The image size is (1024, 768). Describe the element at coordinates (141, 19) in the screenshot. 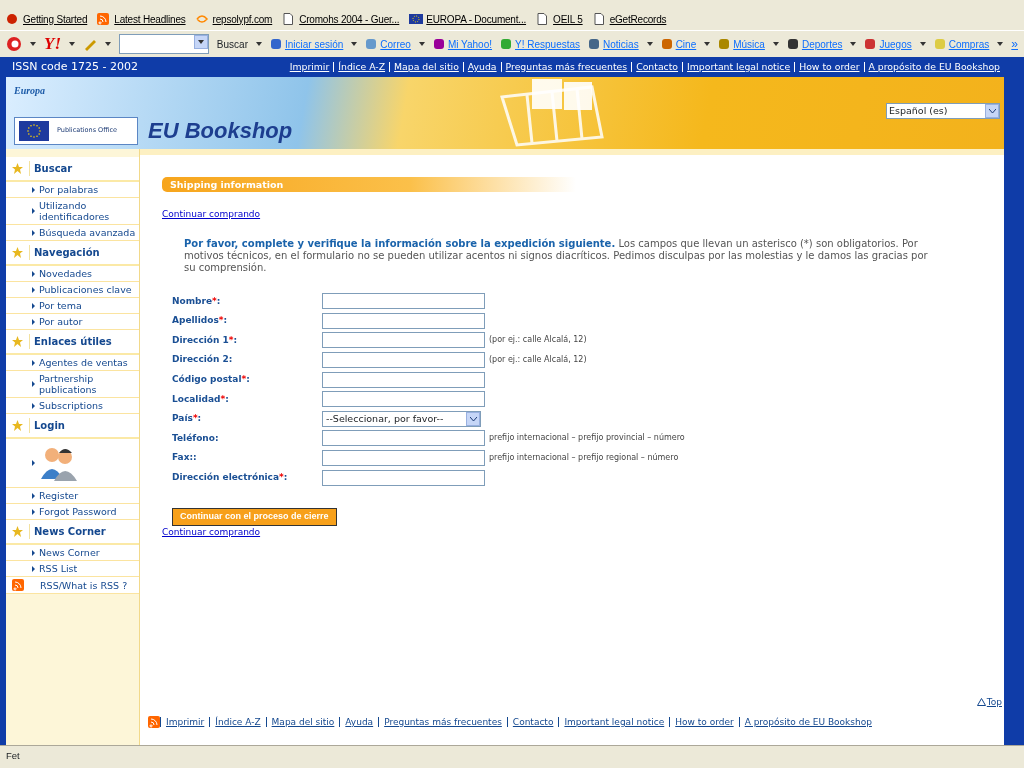

I see `bookmark: Latest Headlines` at that location.